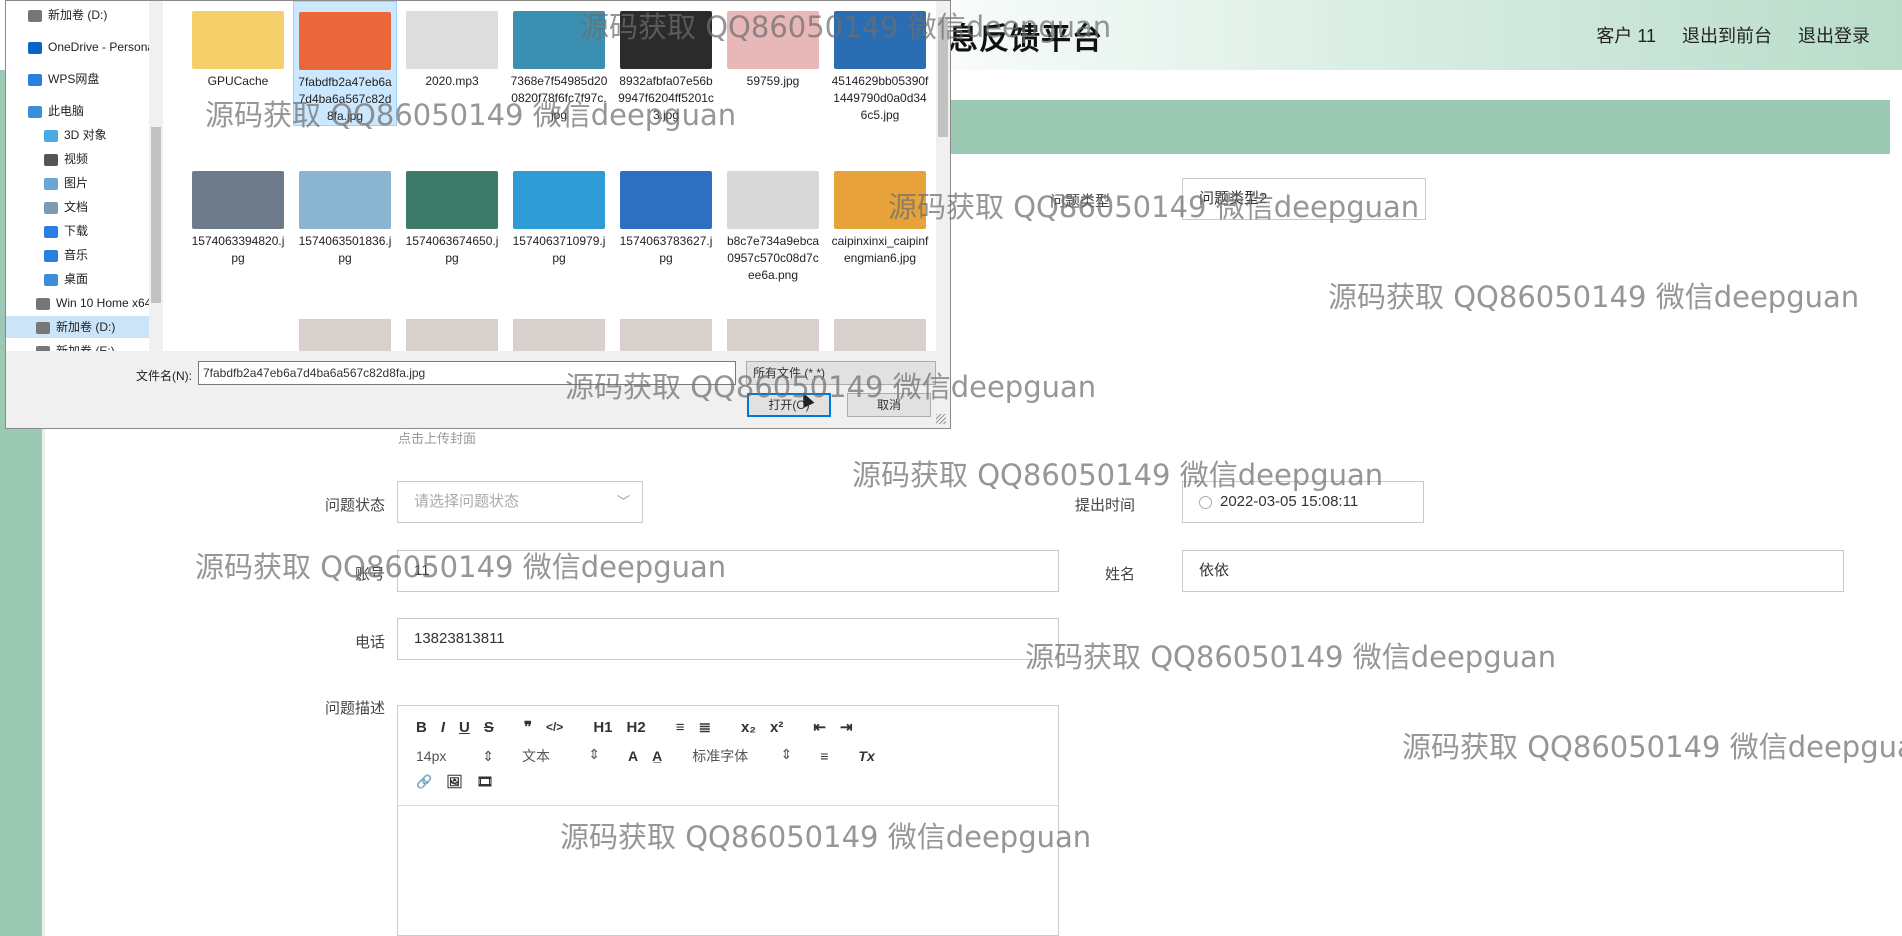 Image resolution: width=1902 pixels, height=936 pixels. Describe the element at coordinates (489, 727) in the screenshot. I see `strike-button: S` at that location.